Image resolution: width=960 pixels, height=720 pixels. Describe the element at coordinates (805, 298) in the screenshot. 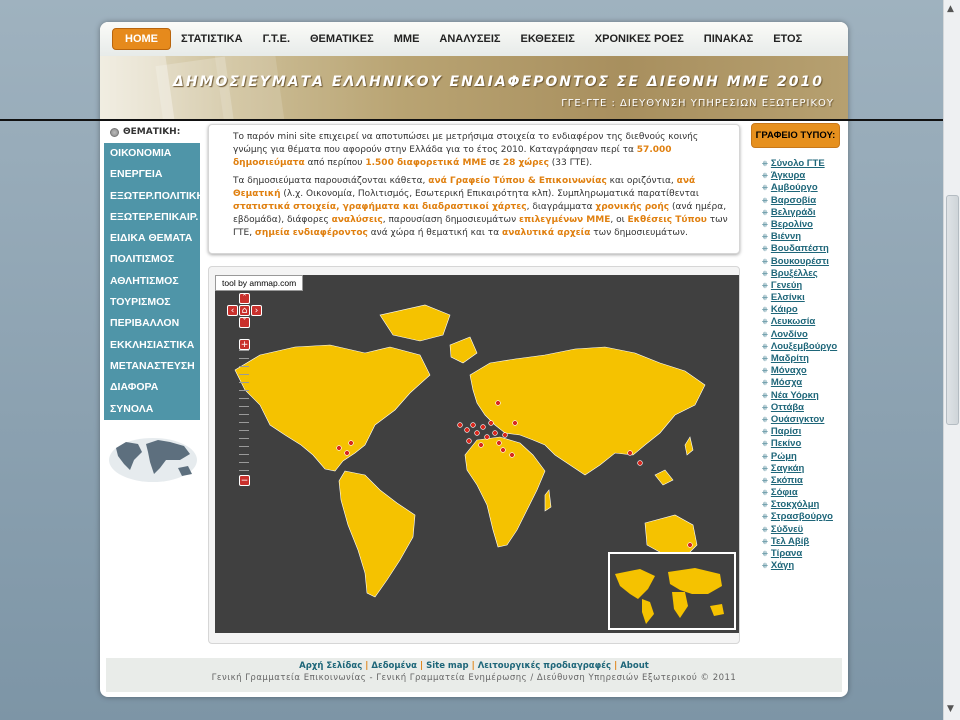

I see `press-office-item-11: Ελσίνκι` at that location.